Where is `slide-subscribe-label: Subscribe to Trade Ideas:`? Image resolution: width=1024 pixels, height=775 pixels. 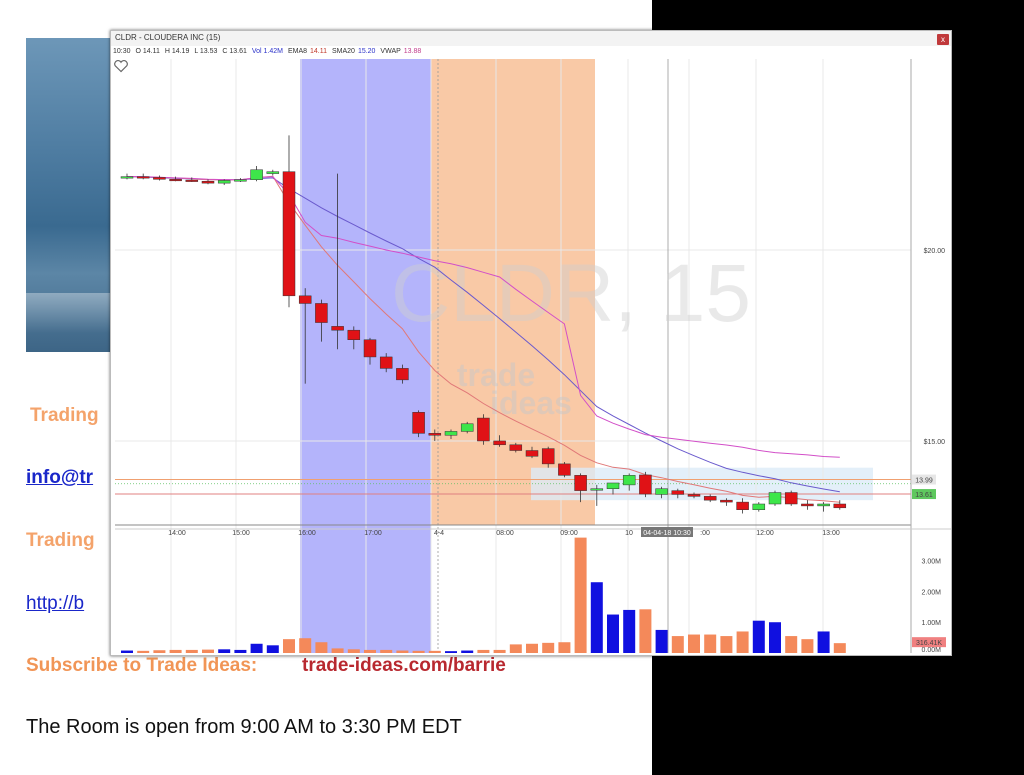
slide-subscribe-label: Subscribe to Trade Ideas: is located at coordinates (142, 665).